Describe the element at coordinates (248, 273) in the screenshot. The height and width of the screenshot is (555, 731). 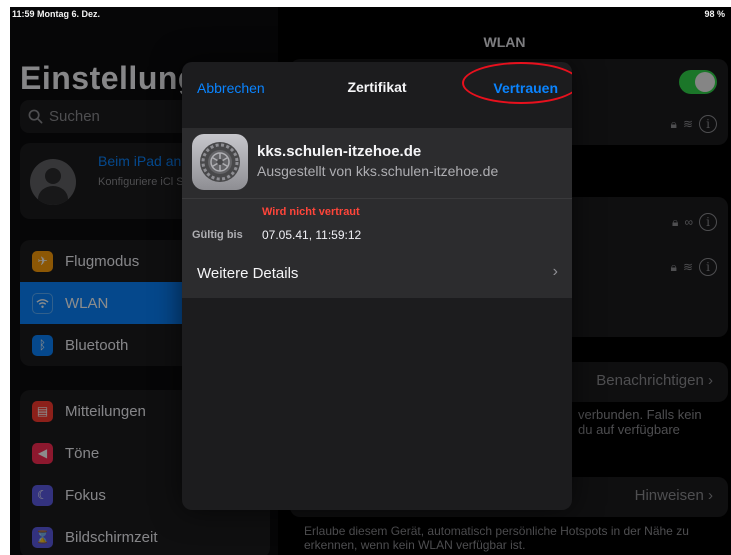
I see `more-details-label: Weitere Details` at that location.